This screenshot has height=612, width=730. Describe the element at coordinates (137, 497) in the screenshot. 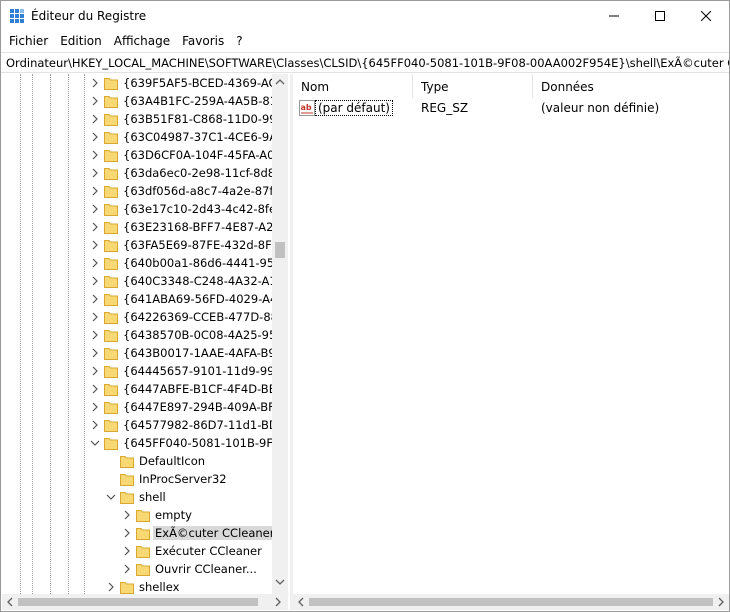

I see `tree-item: shell` at that location.